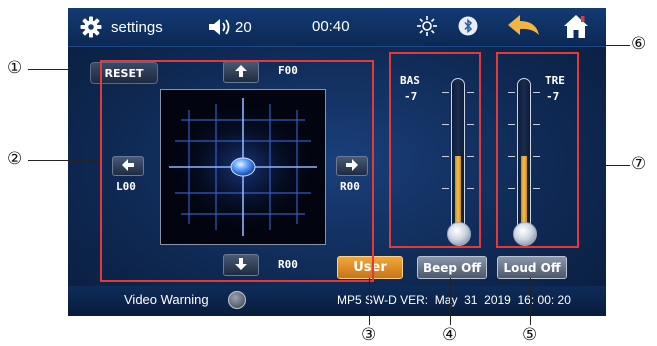 Image resolution: width=657 pixels, height=346 pixels. What do you see at coordinates (166, 299) in the screenshot?
I see `video-warning-label: Video Warning` at bounding box center [166, 299].